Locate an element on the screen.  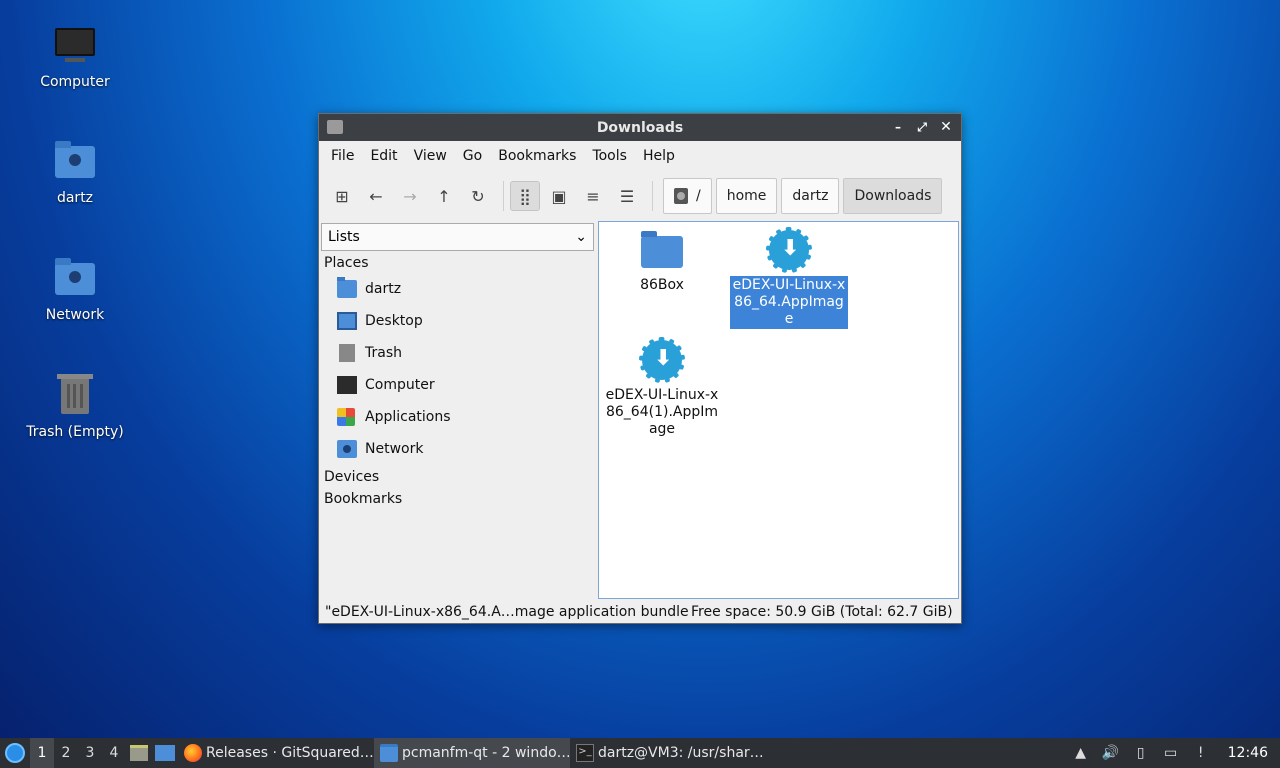
menu-tools: Tools is located at coordinates (609, 156).